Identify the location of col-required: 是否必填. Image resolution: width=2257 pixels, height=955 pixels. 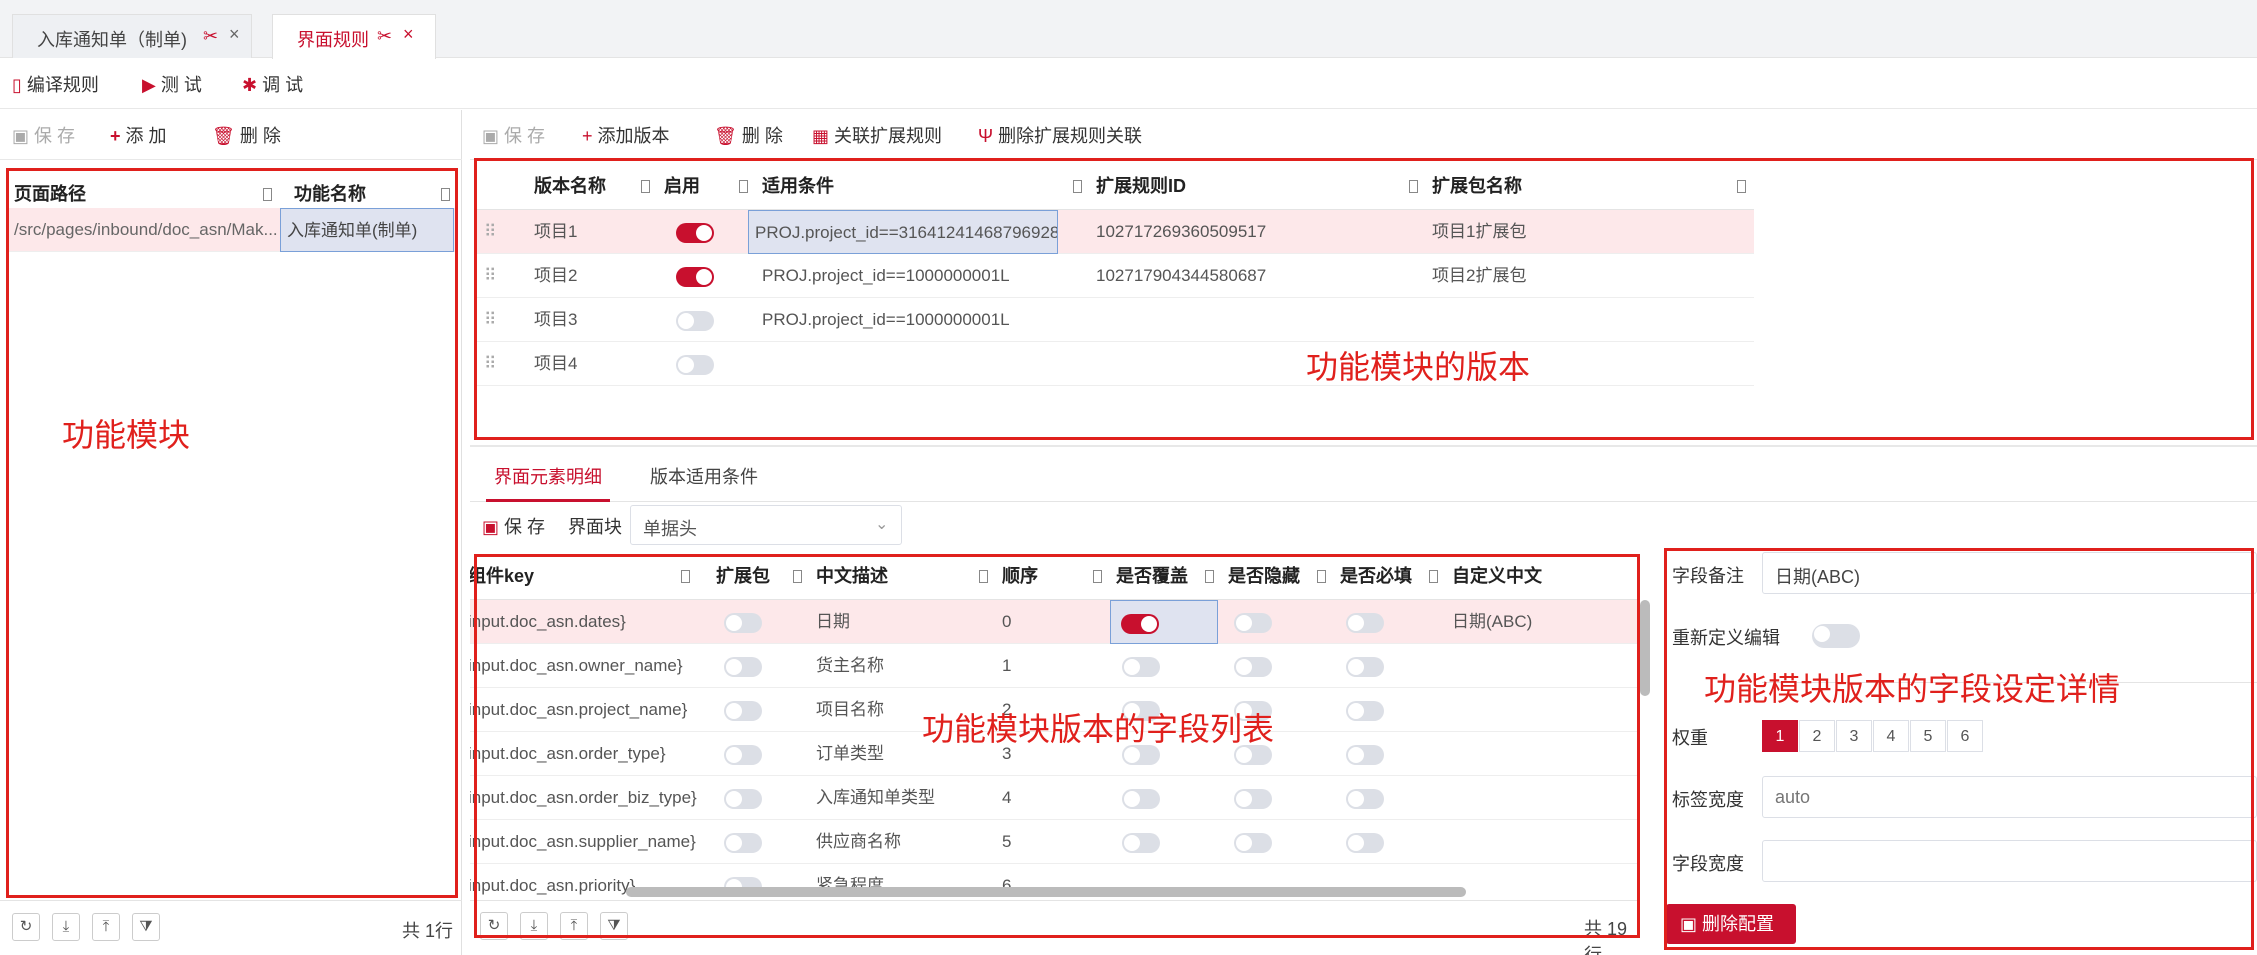
(1390, 576).